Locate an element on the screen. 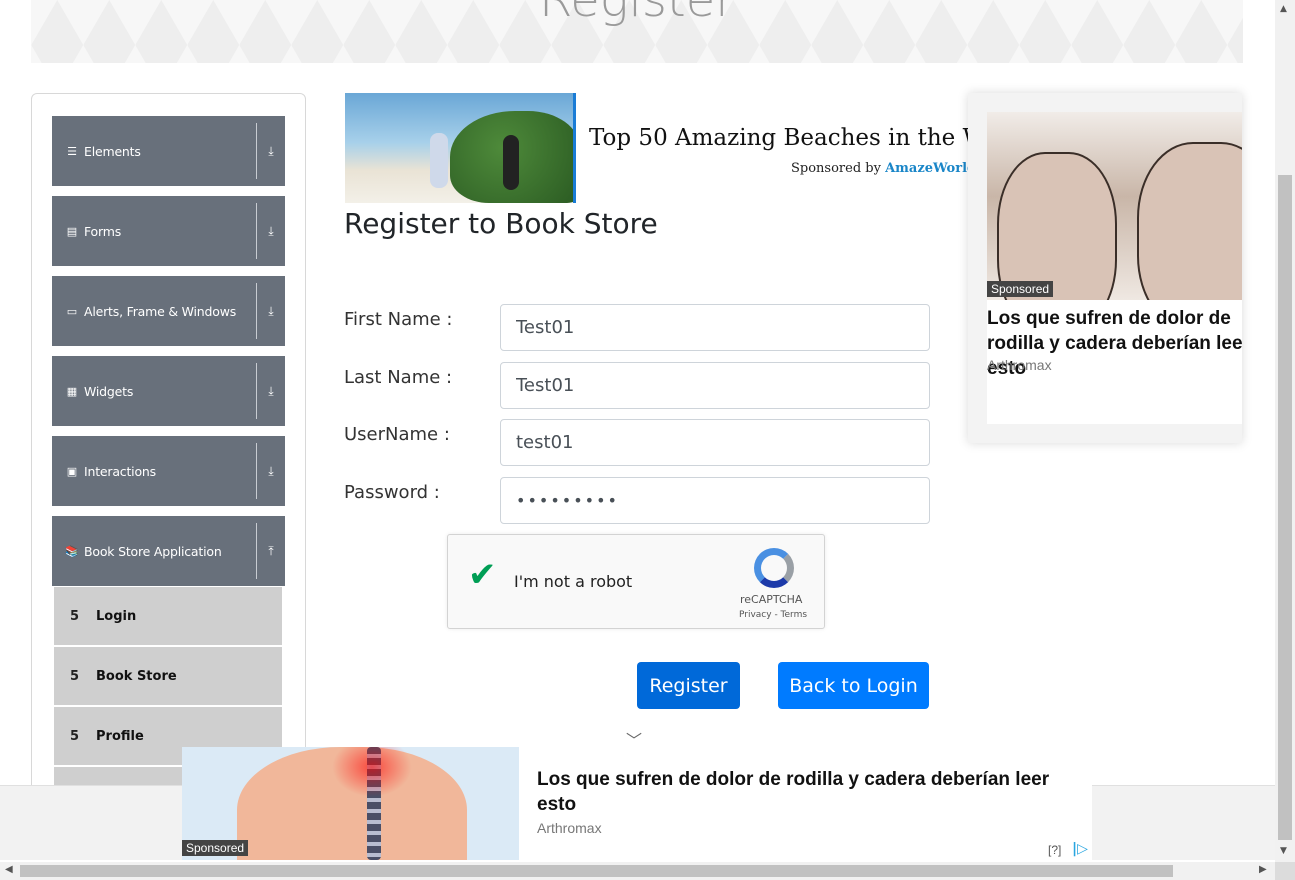 Image resolution: width=1295 pixels, height=880 pixels. ad-headline: Top 50 Amazing Beaches in the World is located at coordinates (779, 138).